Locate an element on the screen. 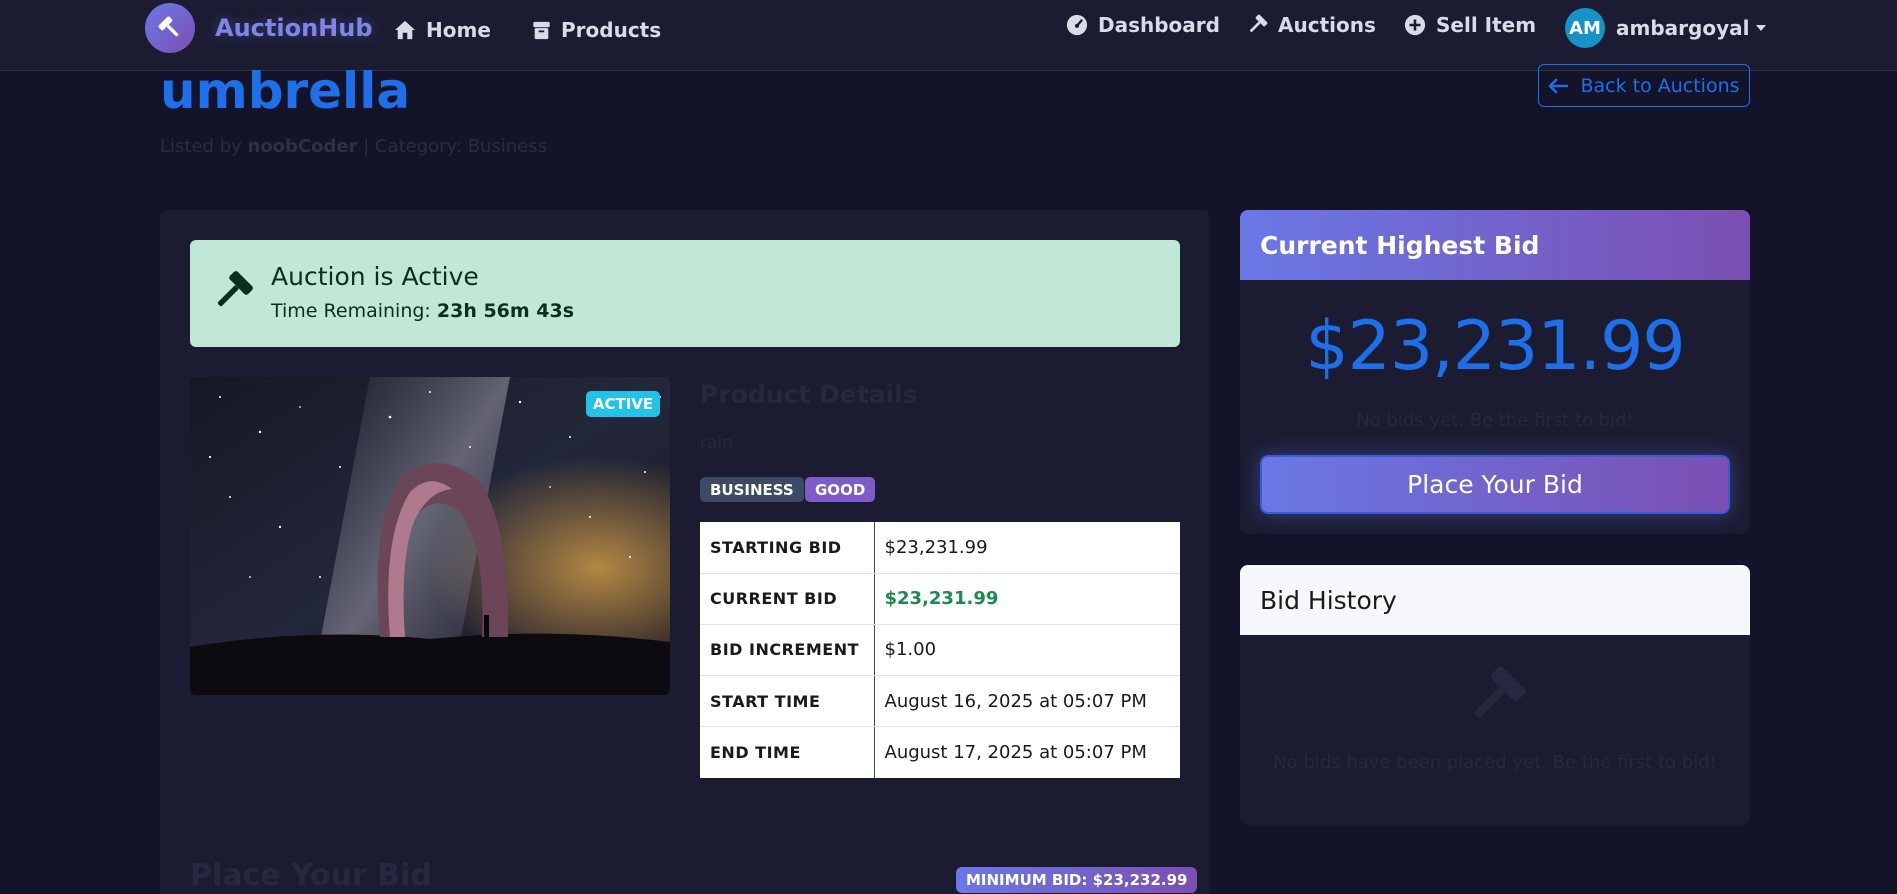 This screenshot has height=894, width=1897. nav-sell-item: Sell Item is located at coordinates (1470, 25).